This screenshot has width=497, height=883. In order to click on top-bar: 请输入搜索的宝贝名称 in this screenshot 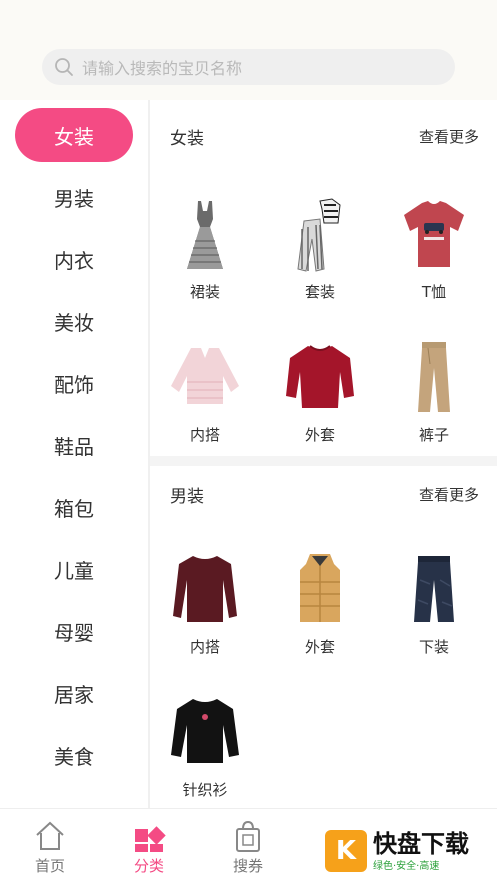, I will do `click(248, 50)`.